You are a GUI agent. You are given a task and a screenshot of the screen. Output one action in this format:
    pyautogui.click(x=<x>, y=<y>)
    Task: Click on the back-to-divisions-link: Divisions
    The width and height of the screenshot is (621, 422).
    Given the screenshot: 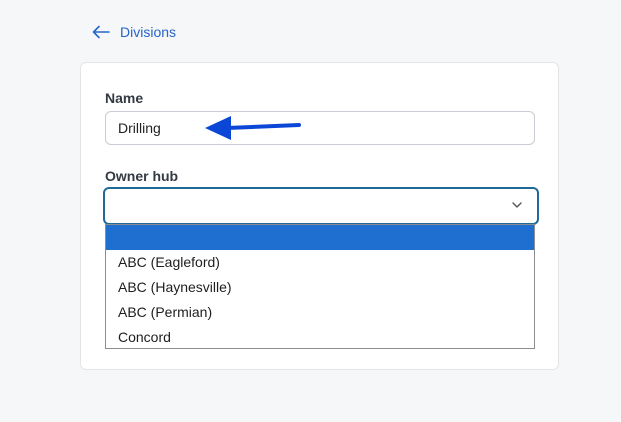 What is the action you would take?
    pyautogui.click(x=134, y=32)
    